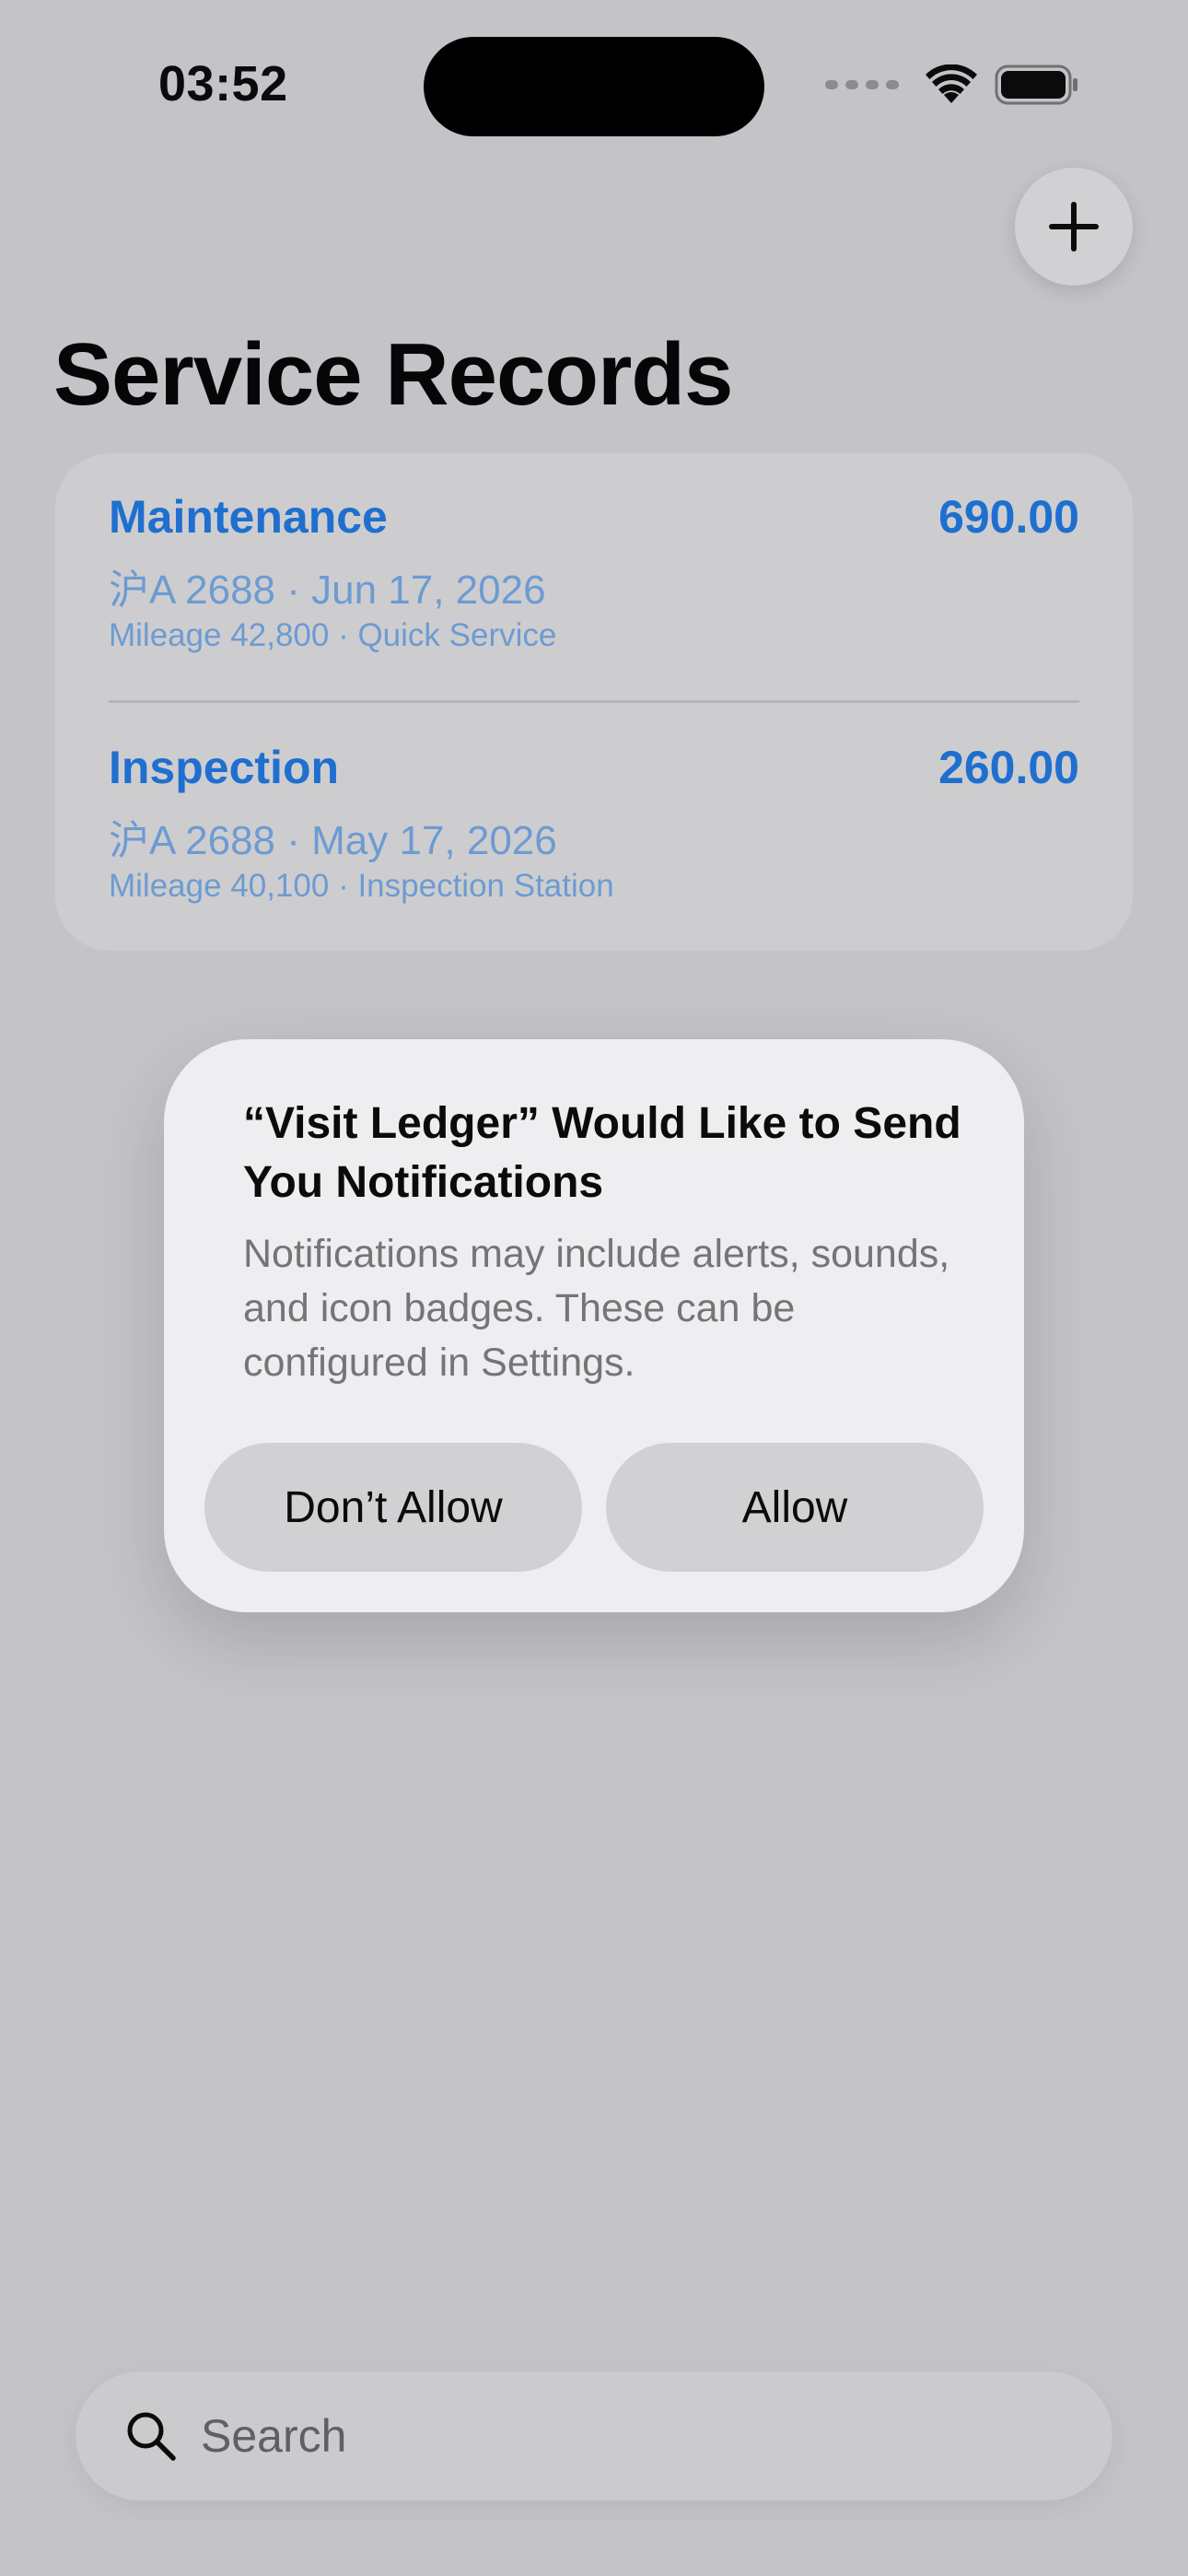 This screenshot has height=2576, width=1188. Describe the element at coordinates (249, 517) in the screenshot. I see `record-type: Maintenance` at that location.